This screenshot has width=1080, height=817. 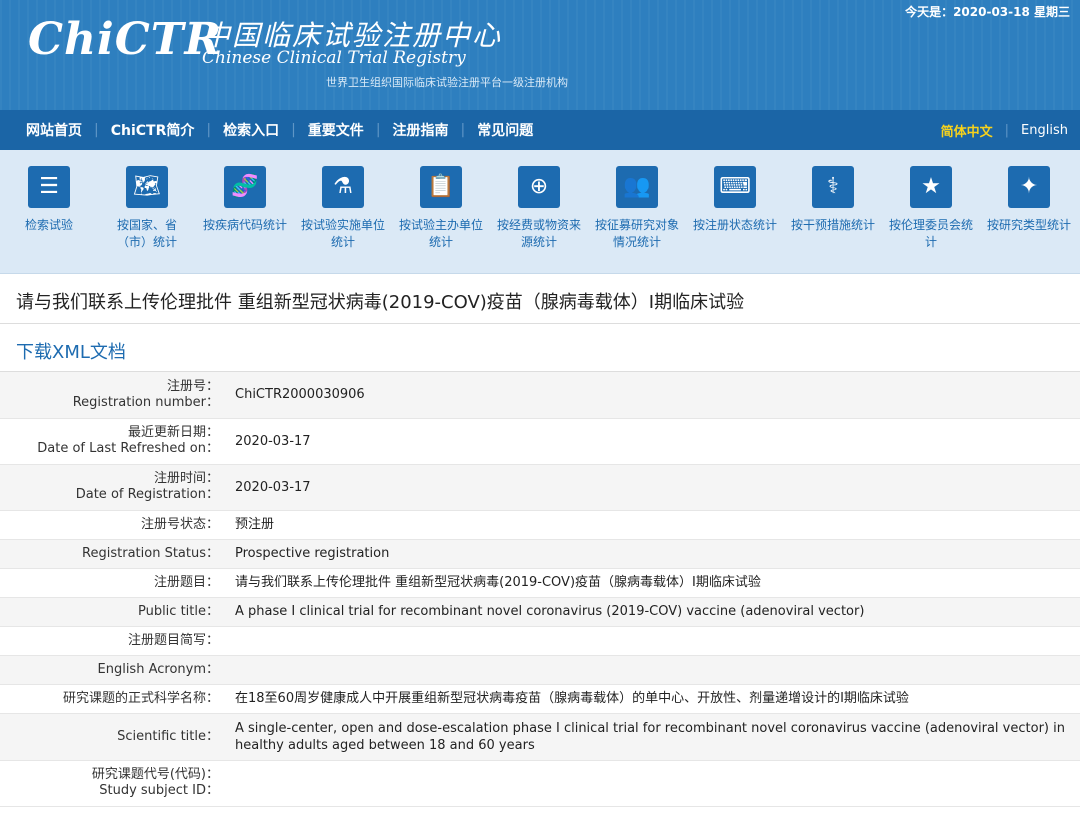 I want to click on site-title-en: Chinese Clinical Trial Registry, so click(x=334, y=58).